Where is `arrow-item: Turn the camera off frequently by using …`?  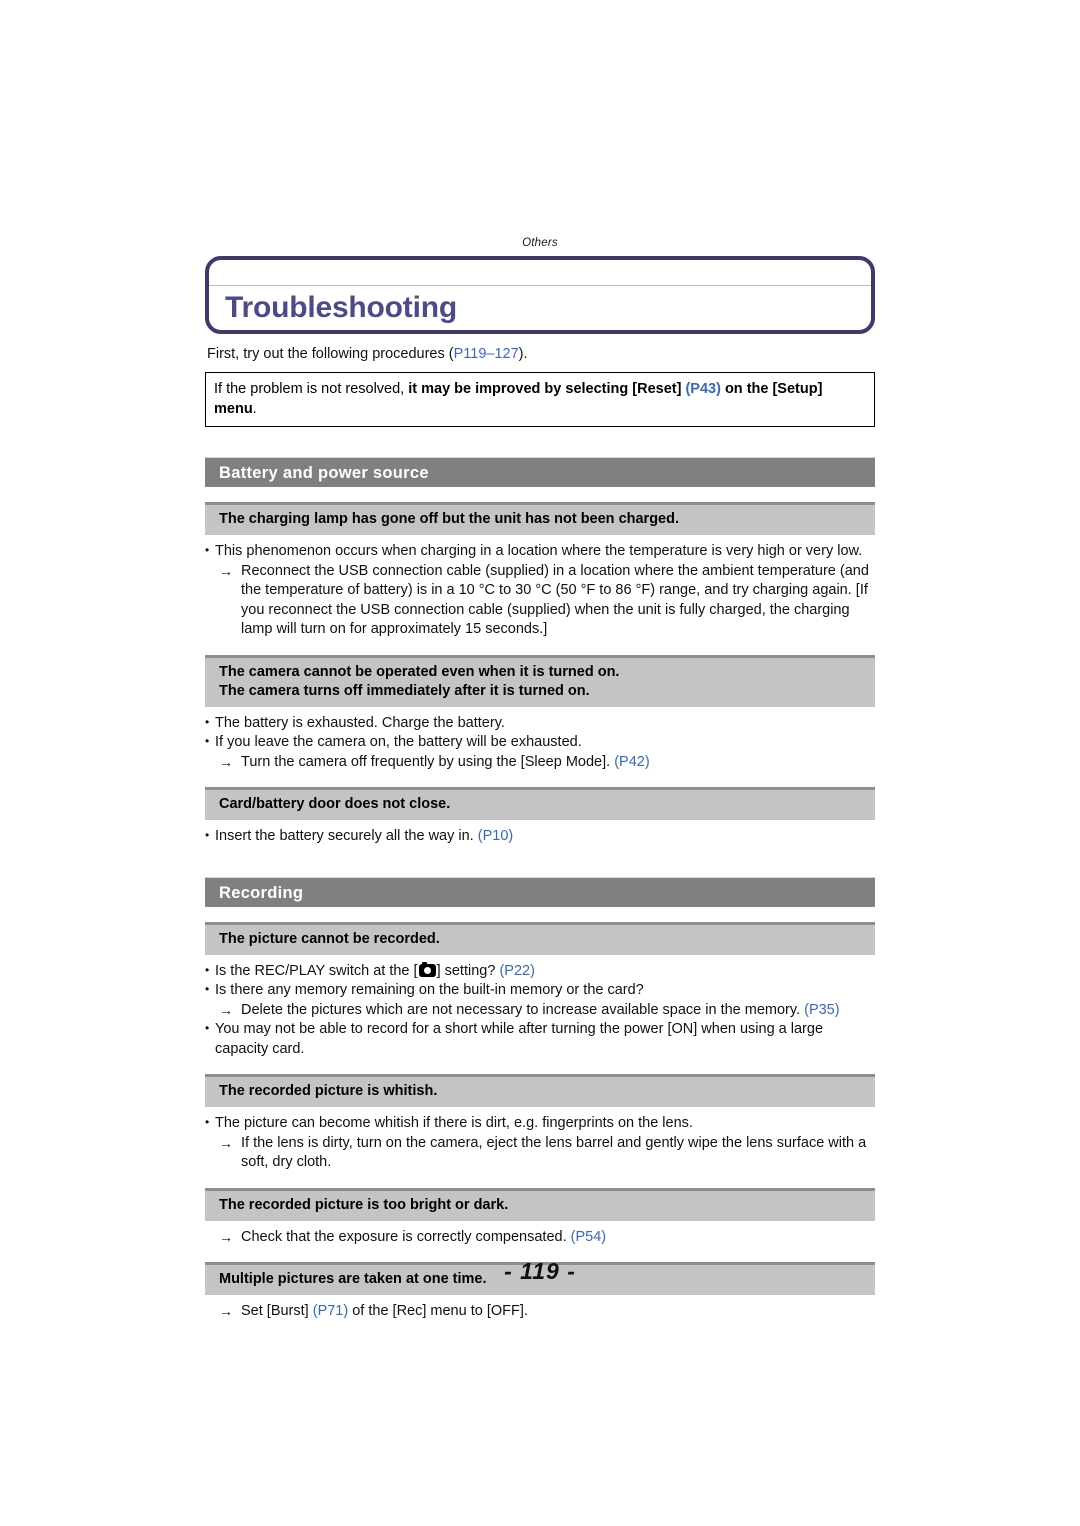
arrow-item: Turn the camera off frequently by using … is located at coordinates (540, 763).